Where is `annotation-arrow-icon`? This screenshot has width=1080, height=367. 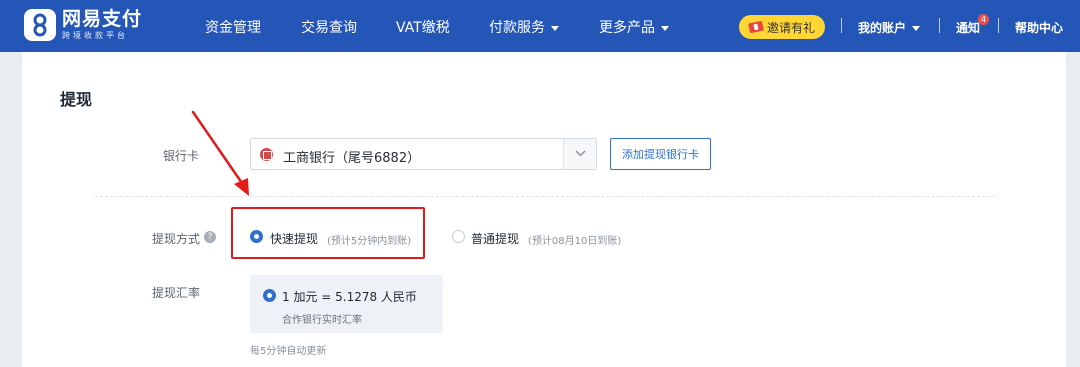
annotation-arrow-icon is located at coordinates (220, 153).